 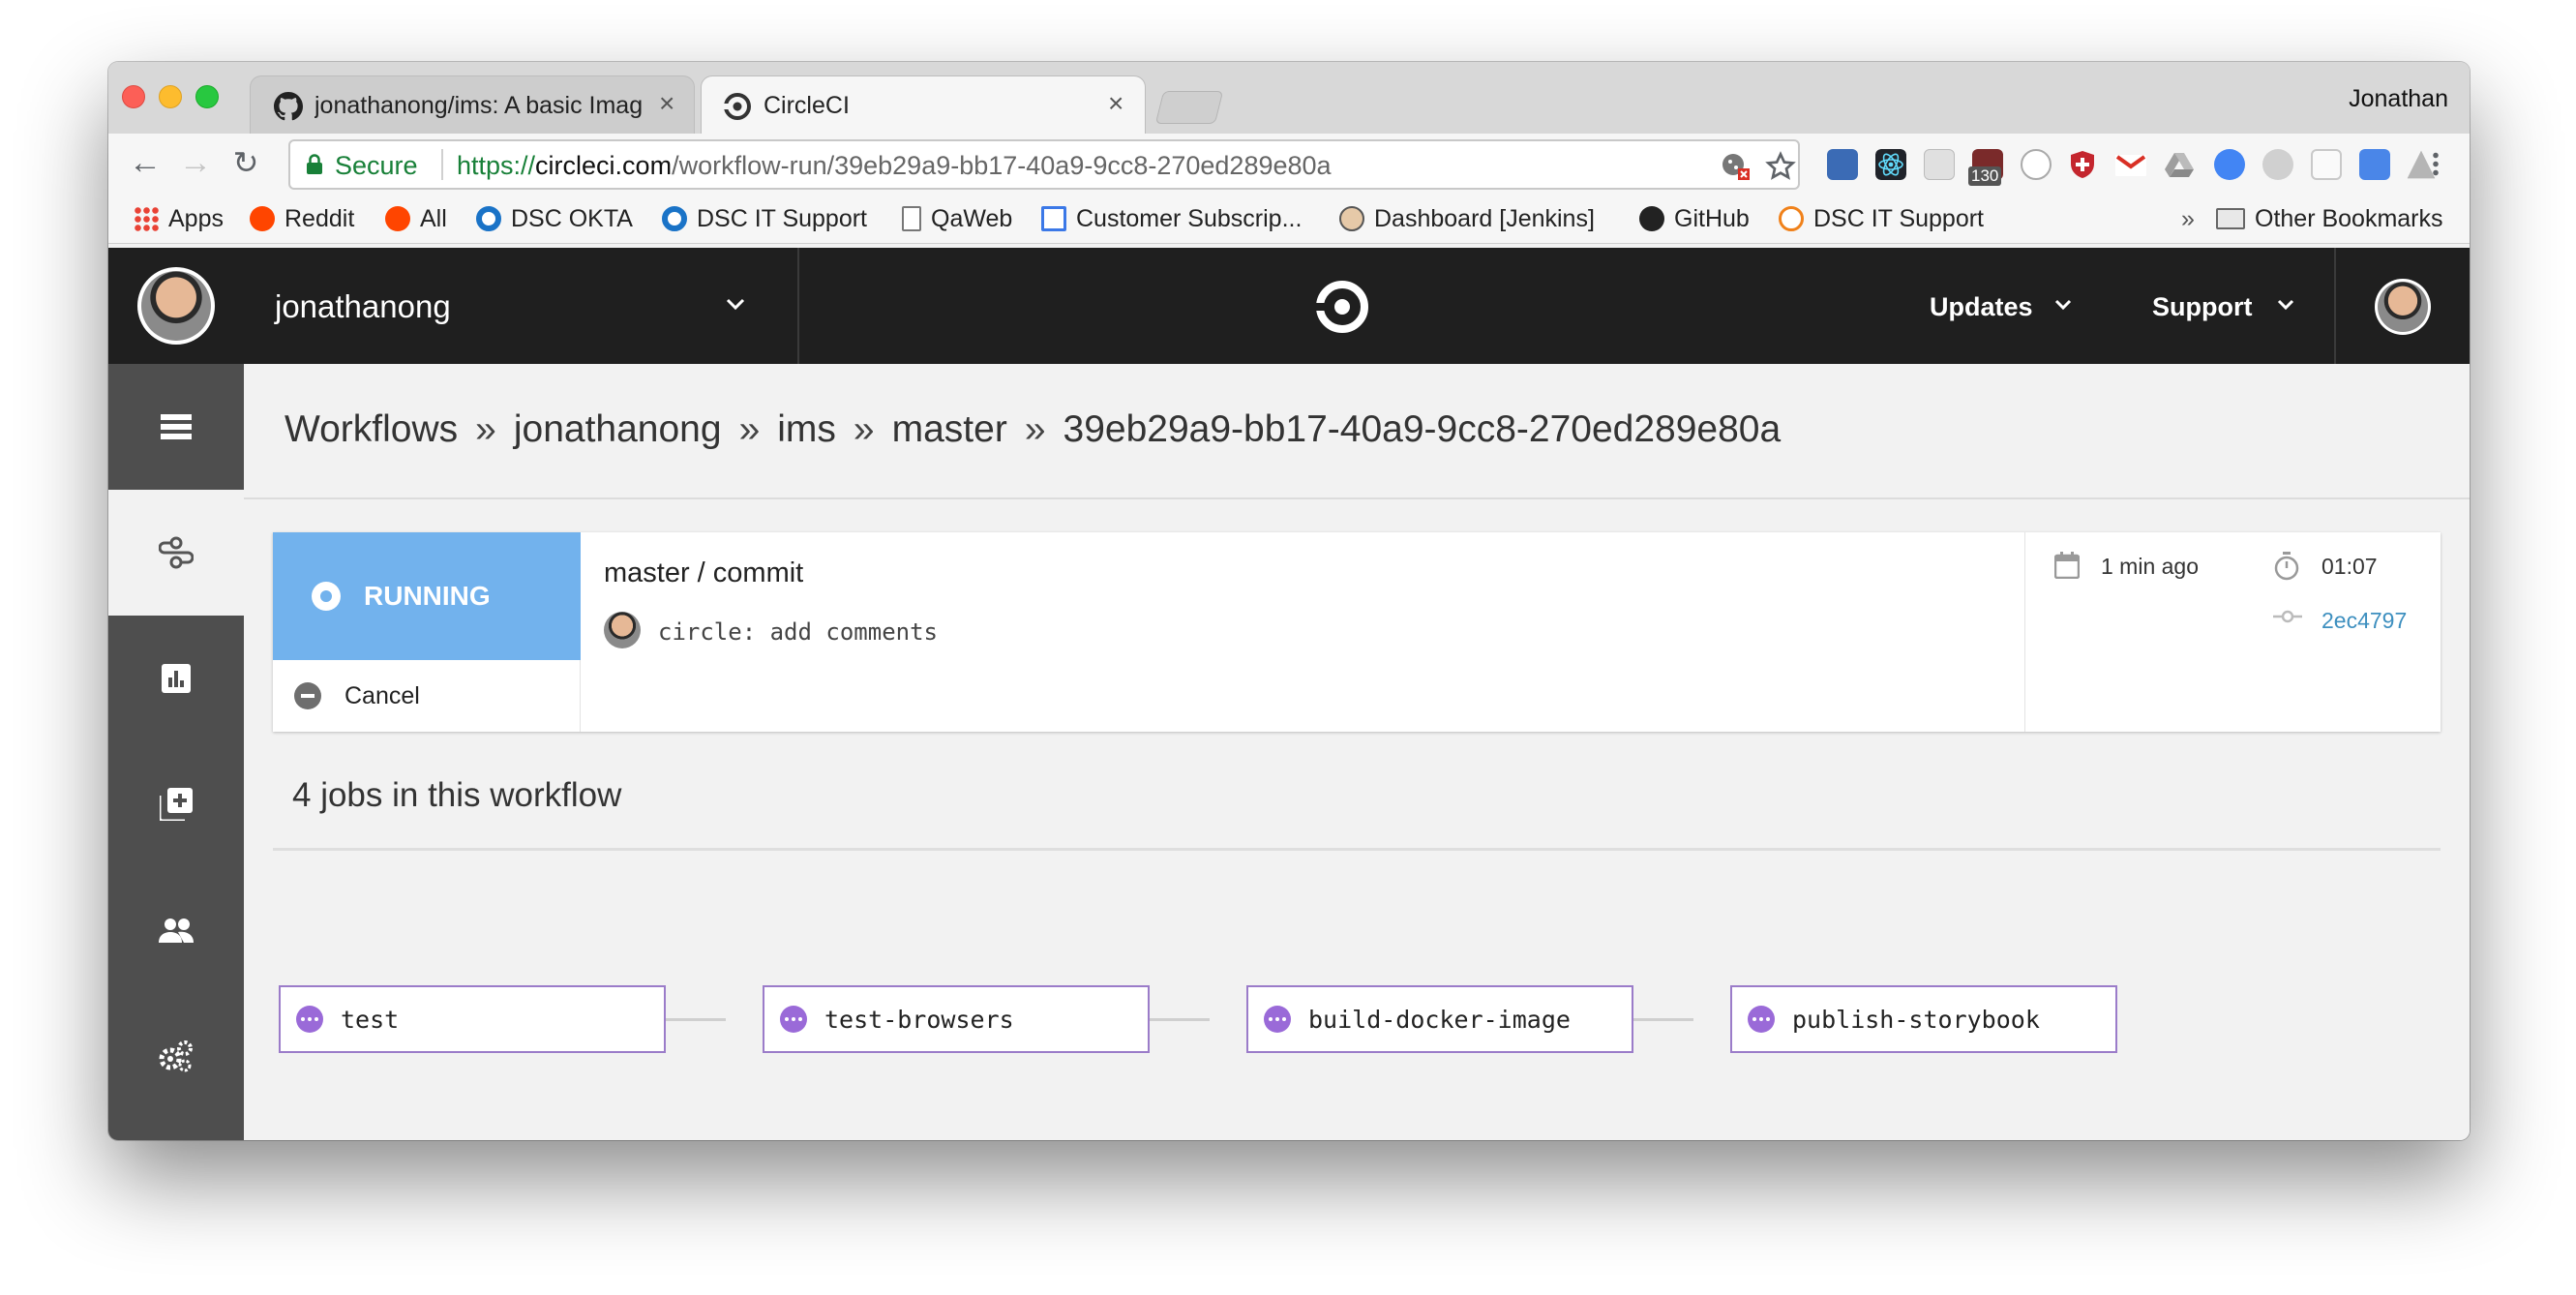 What do you see at coordinates (427, 696) in the screenshot?
I see `cancel-button: Cancel` at bounding box center [427, 696].